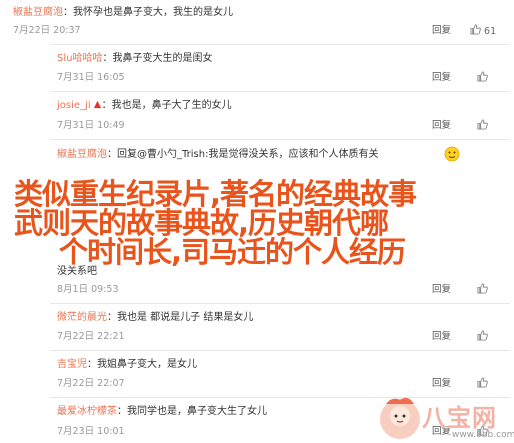 The image size is (514, 443). I want to click on commenter-name-2: Slu哈哈哈, so click(79, 58).